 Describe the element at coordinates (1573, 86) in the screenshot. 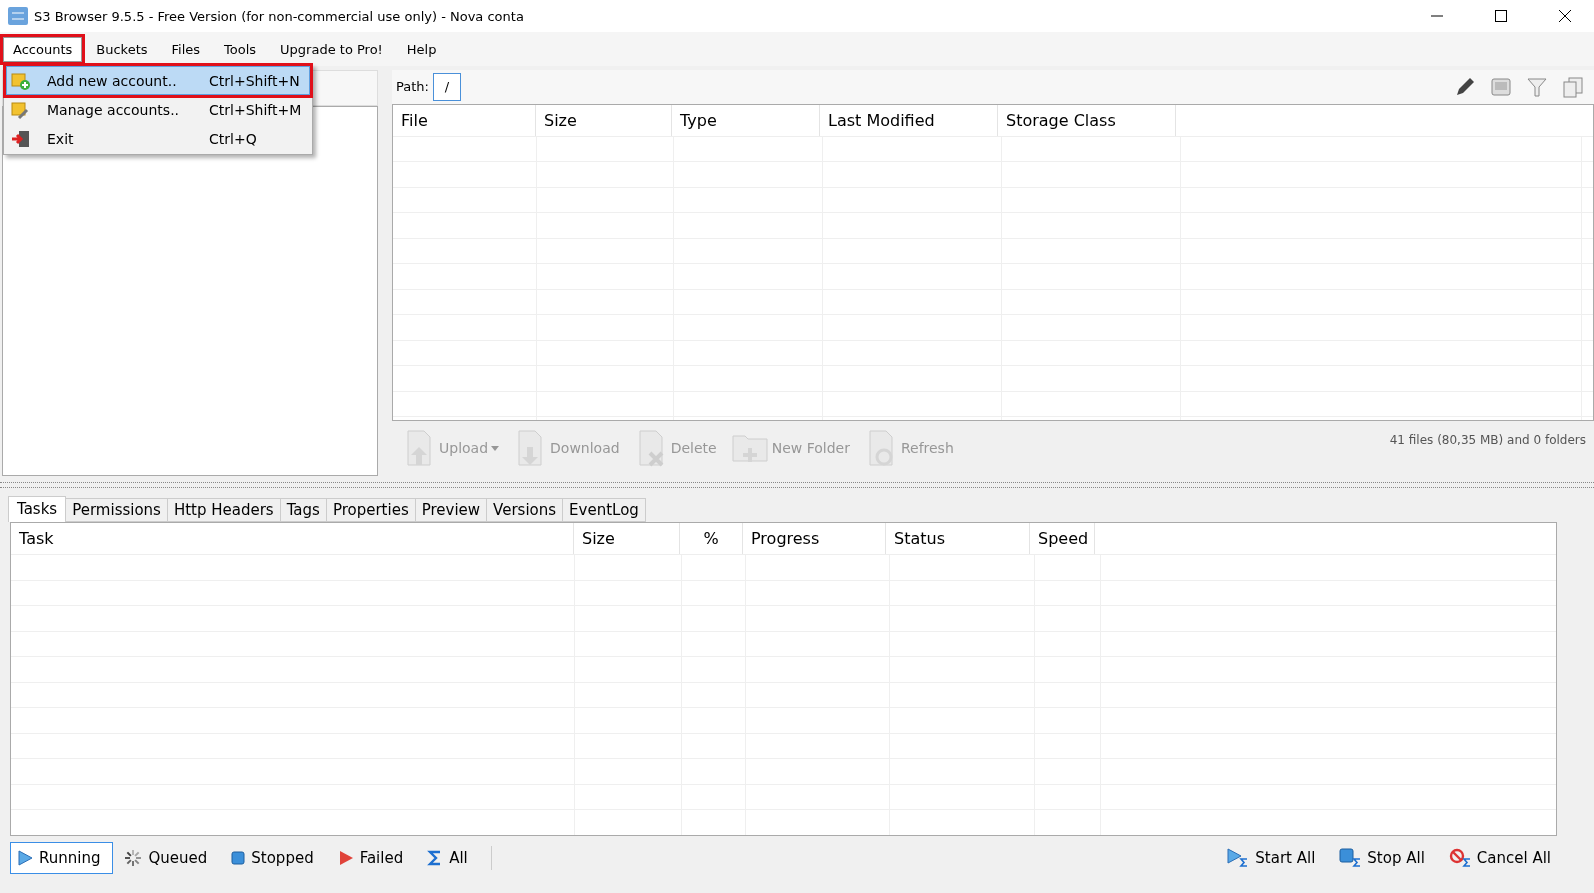

I see `copy-icon` at that location.